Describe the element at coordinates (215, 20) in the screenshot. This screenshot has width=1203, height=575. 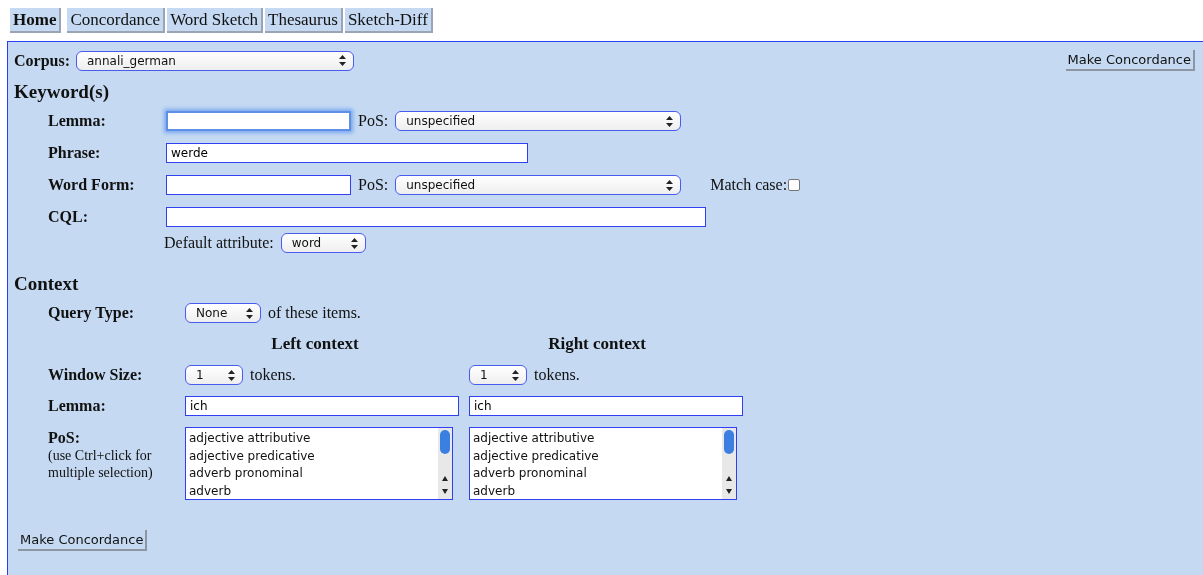
I see `tab: Word Sketch` at that location.